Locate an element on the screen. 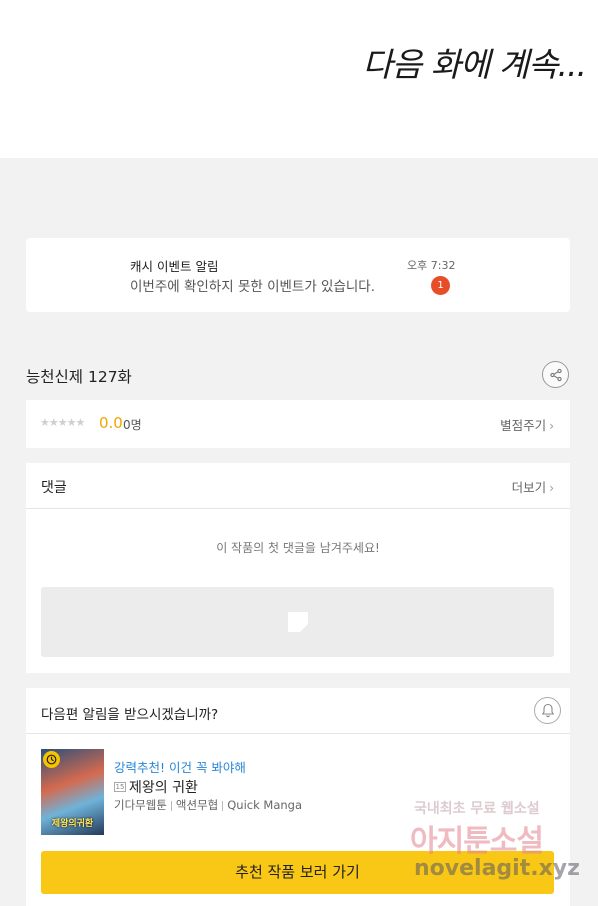 The height and width of the screenshot is (906, 598). comments-more-link: 더보기 › is located at coordinates (533, 486).